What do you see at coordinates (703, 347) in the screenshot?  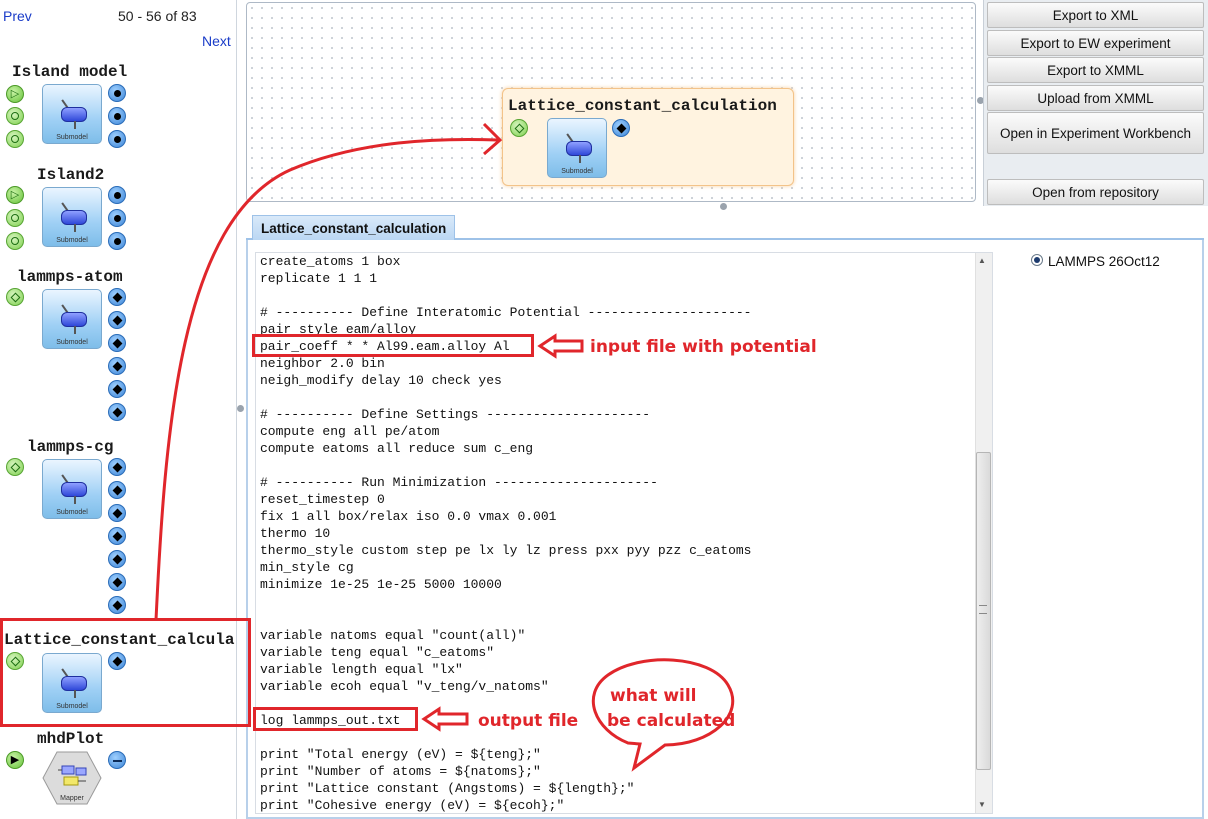 I see `input-file-annotation: input file with potential` at bounding box center [703, 347].